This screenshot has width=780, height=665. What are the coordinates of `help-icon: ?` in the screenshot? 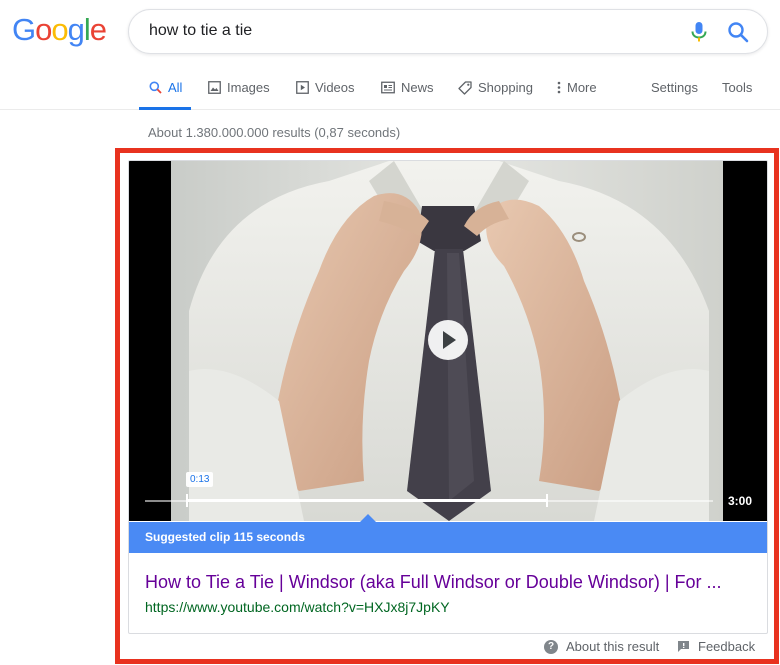 It's located at (551, 646).